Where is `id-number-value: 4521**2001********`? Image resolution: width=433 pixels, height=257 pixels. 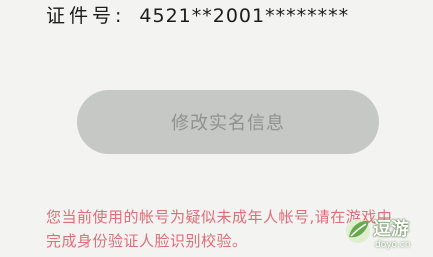
id-number-value: 4521**2001******** is located at coordinates (244, 16).